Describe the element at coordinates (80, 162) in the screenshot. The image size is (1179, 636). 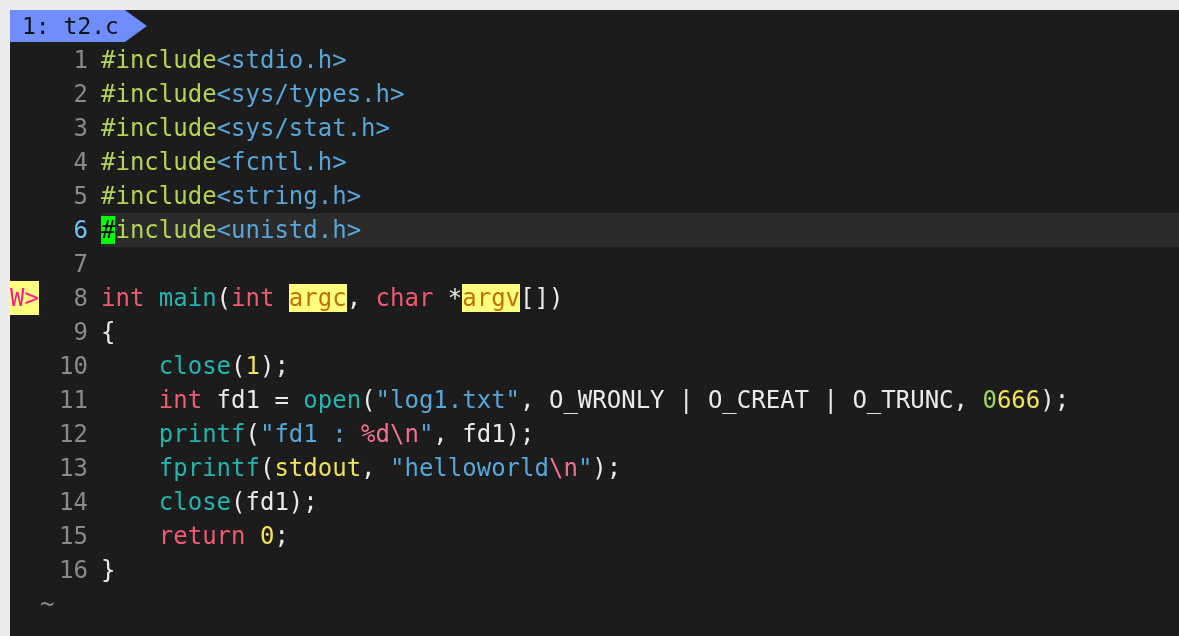
I see `line-number: 4` at that location.